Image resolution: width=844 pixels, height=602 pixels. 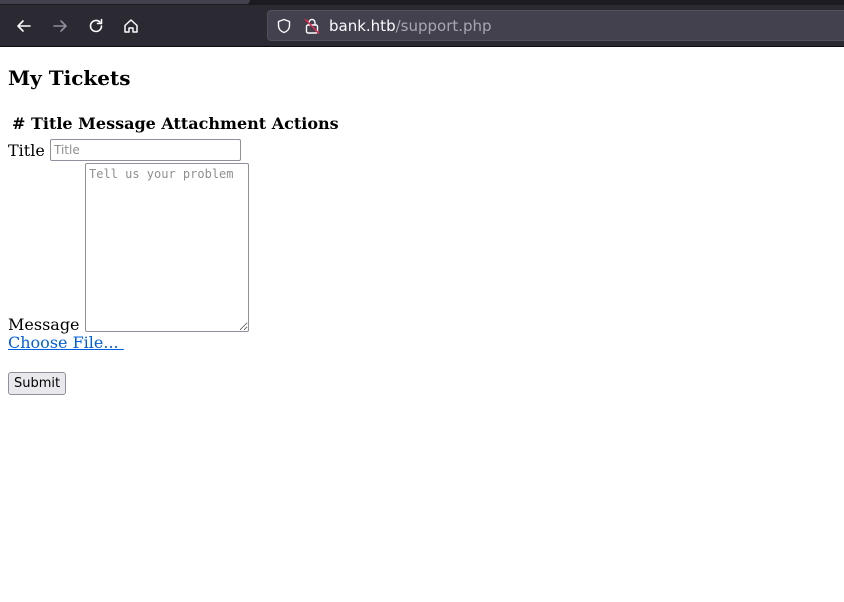 I want to click on url-host: bank.htb, so click(x=362, y=26).